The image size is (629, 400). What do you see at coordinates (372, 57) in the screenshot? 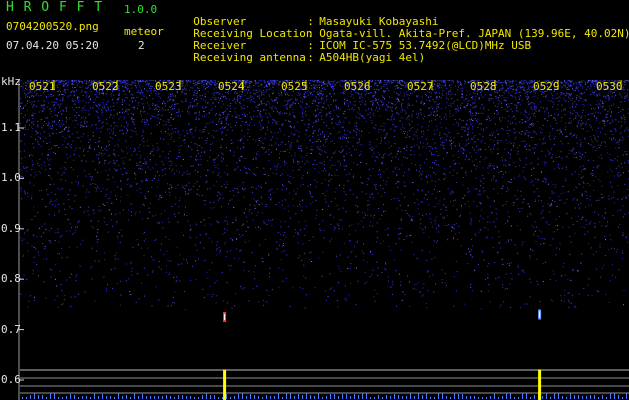
I see `station-value: A504HB(yagi 4el)` at bounding box center [372, 57].